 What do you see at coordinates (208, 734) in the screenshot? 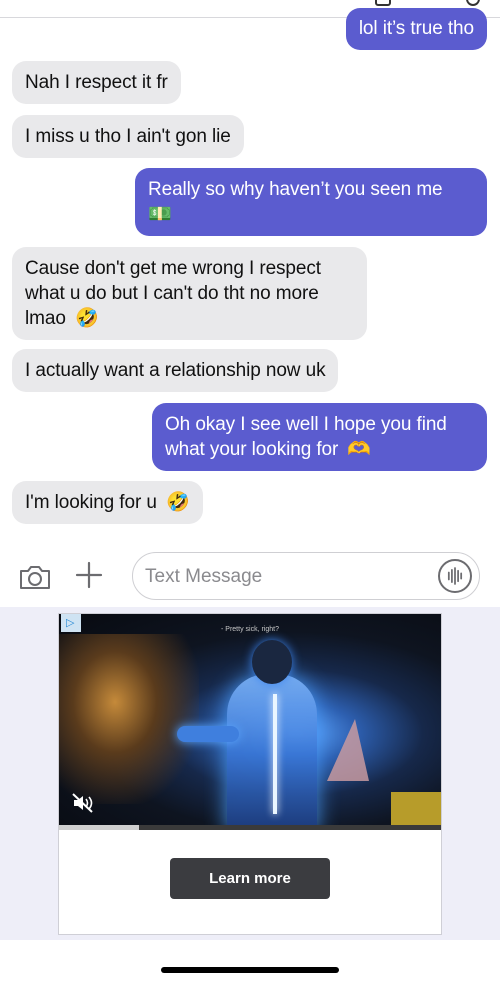
I see `video-figure-arm` at bounding box center [208, 734].